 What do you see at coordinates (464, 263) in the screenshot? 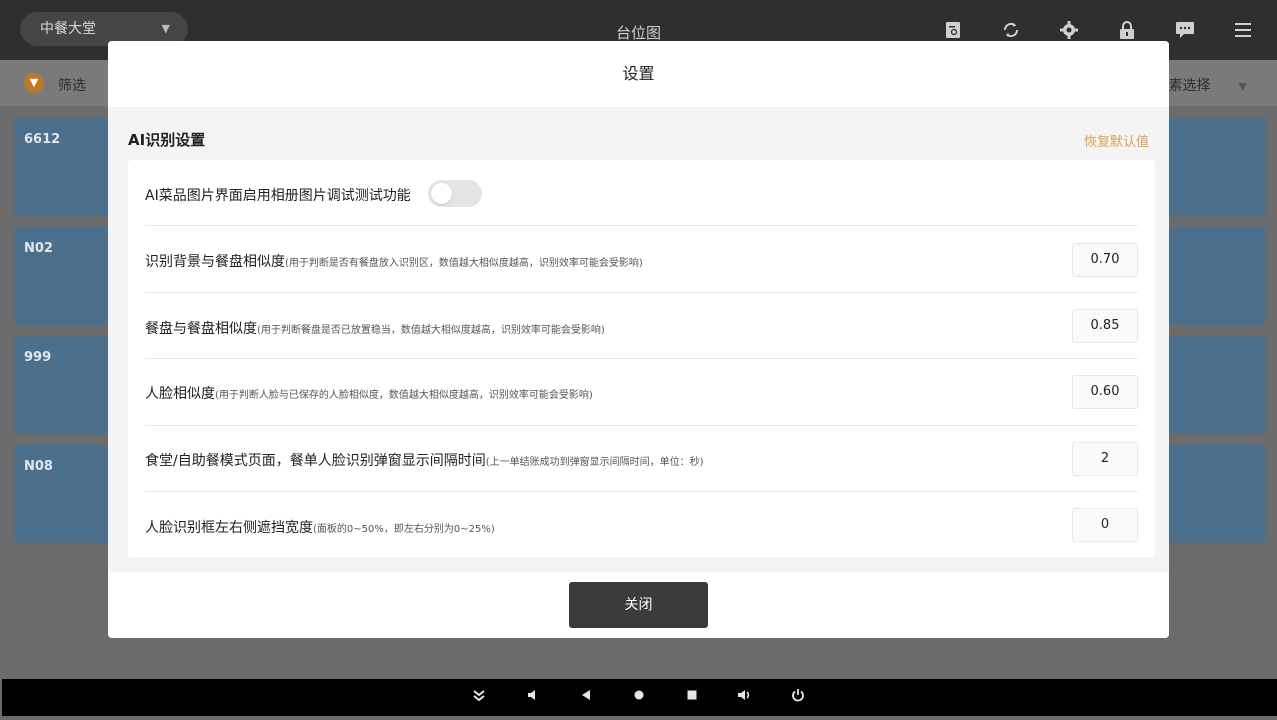
I see `setting-hint: (用于判断是否有餐盘放入识别区，数值越大相似度越高，识别效率可能会受影响)` at bounding box center [464, 263].